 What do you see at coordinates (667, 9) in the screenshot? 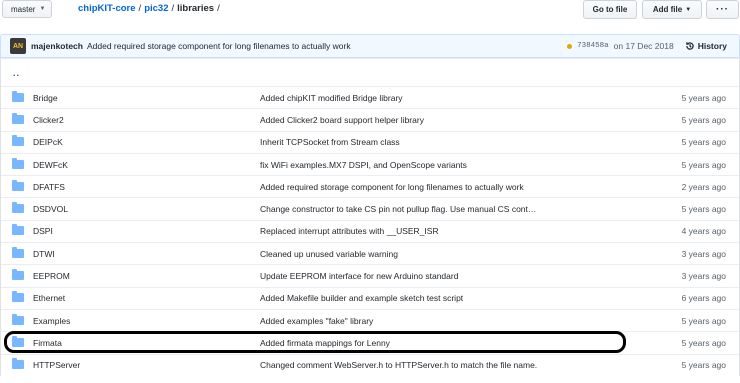
I see `add-file-label: Add file` at bounding box center [667, 9].